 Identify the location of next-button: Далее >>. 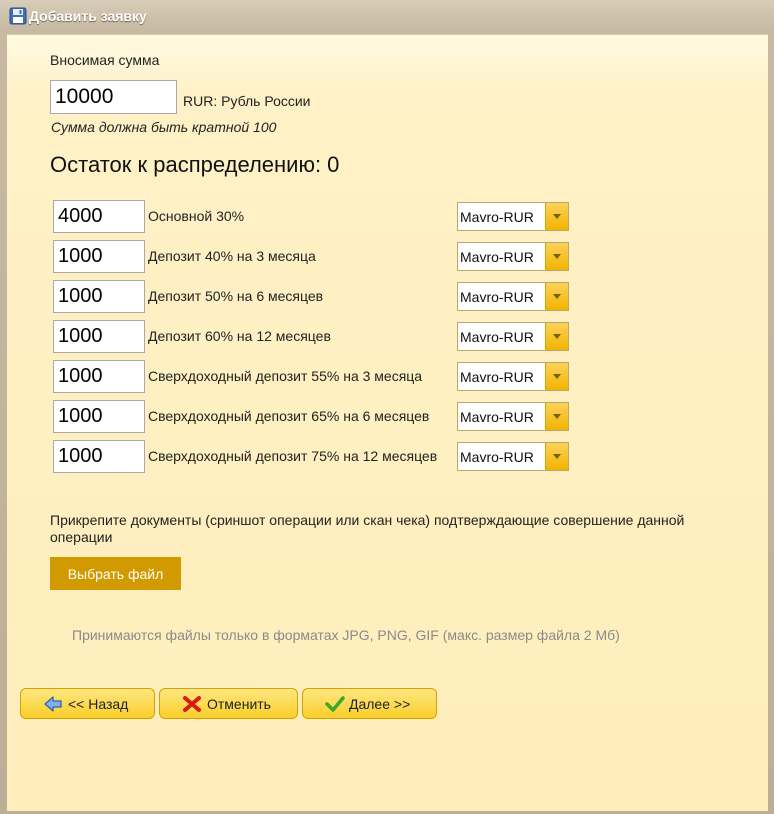
(369, 703).